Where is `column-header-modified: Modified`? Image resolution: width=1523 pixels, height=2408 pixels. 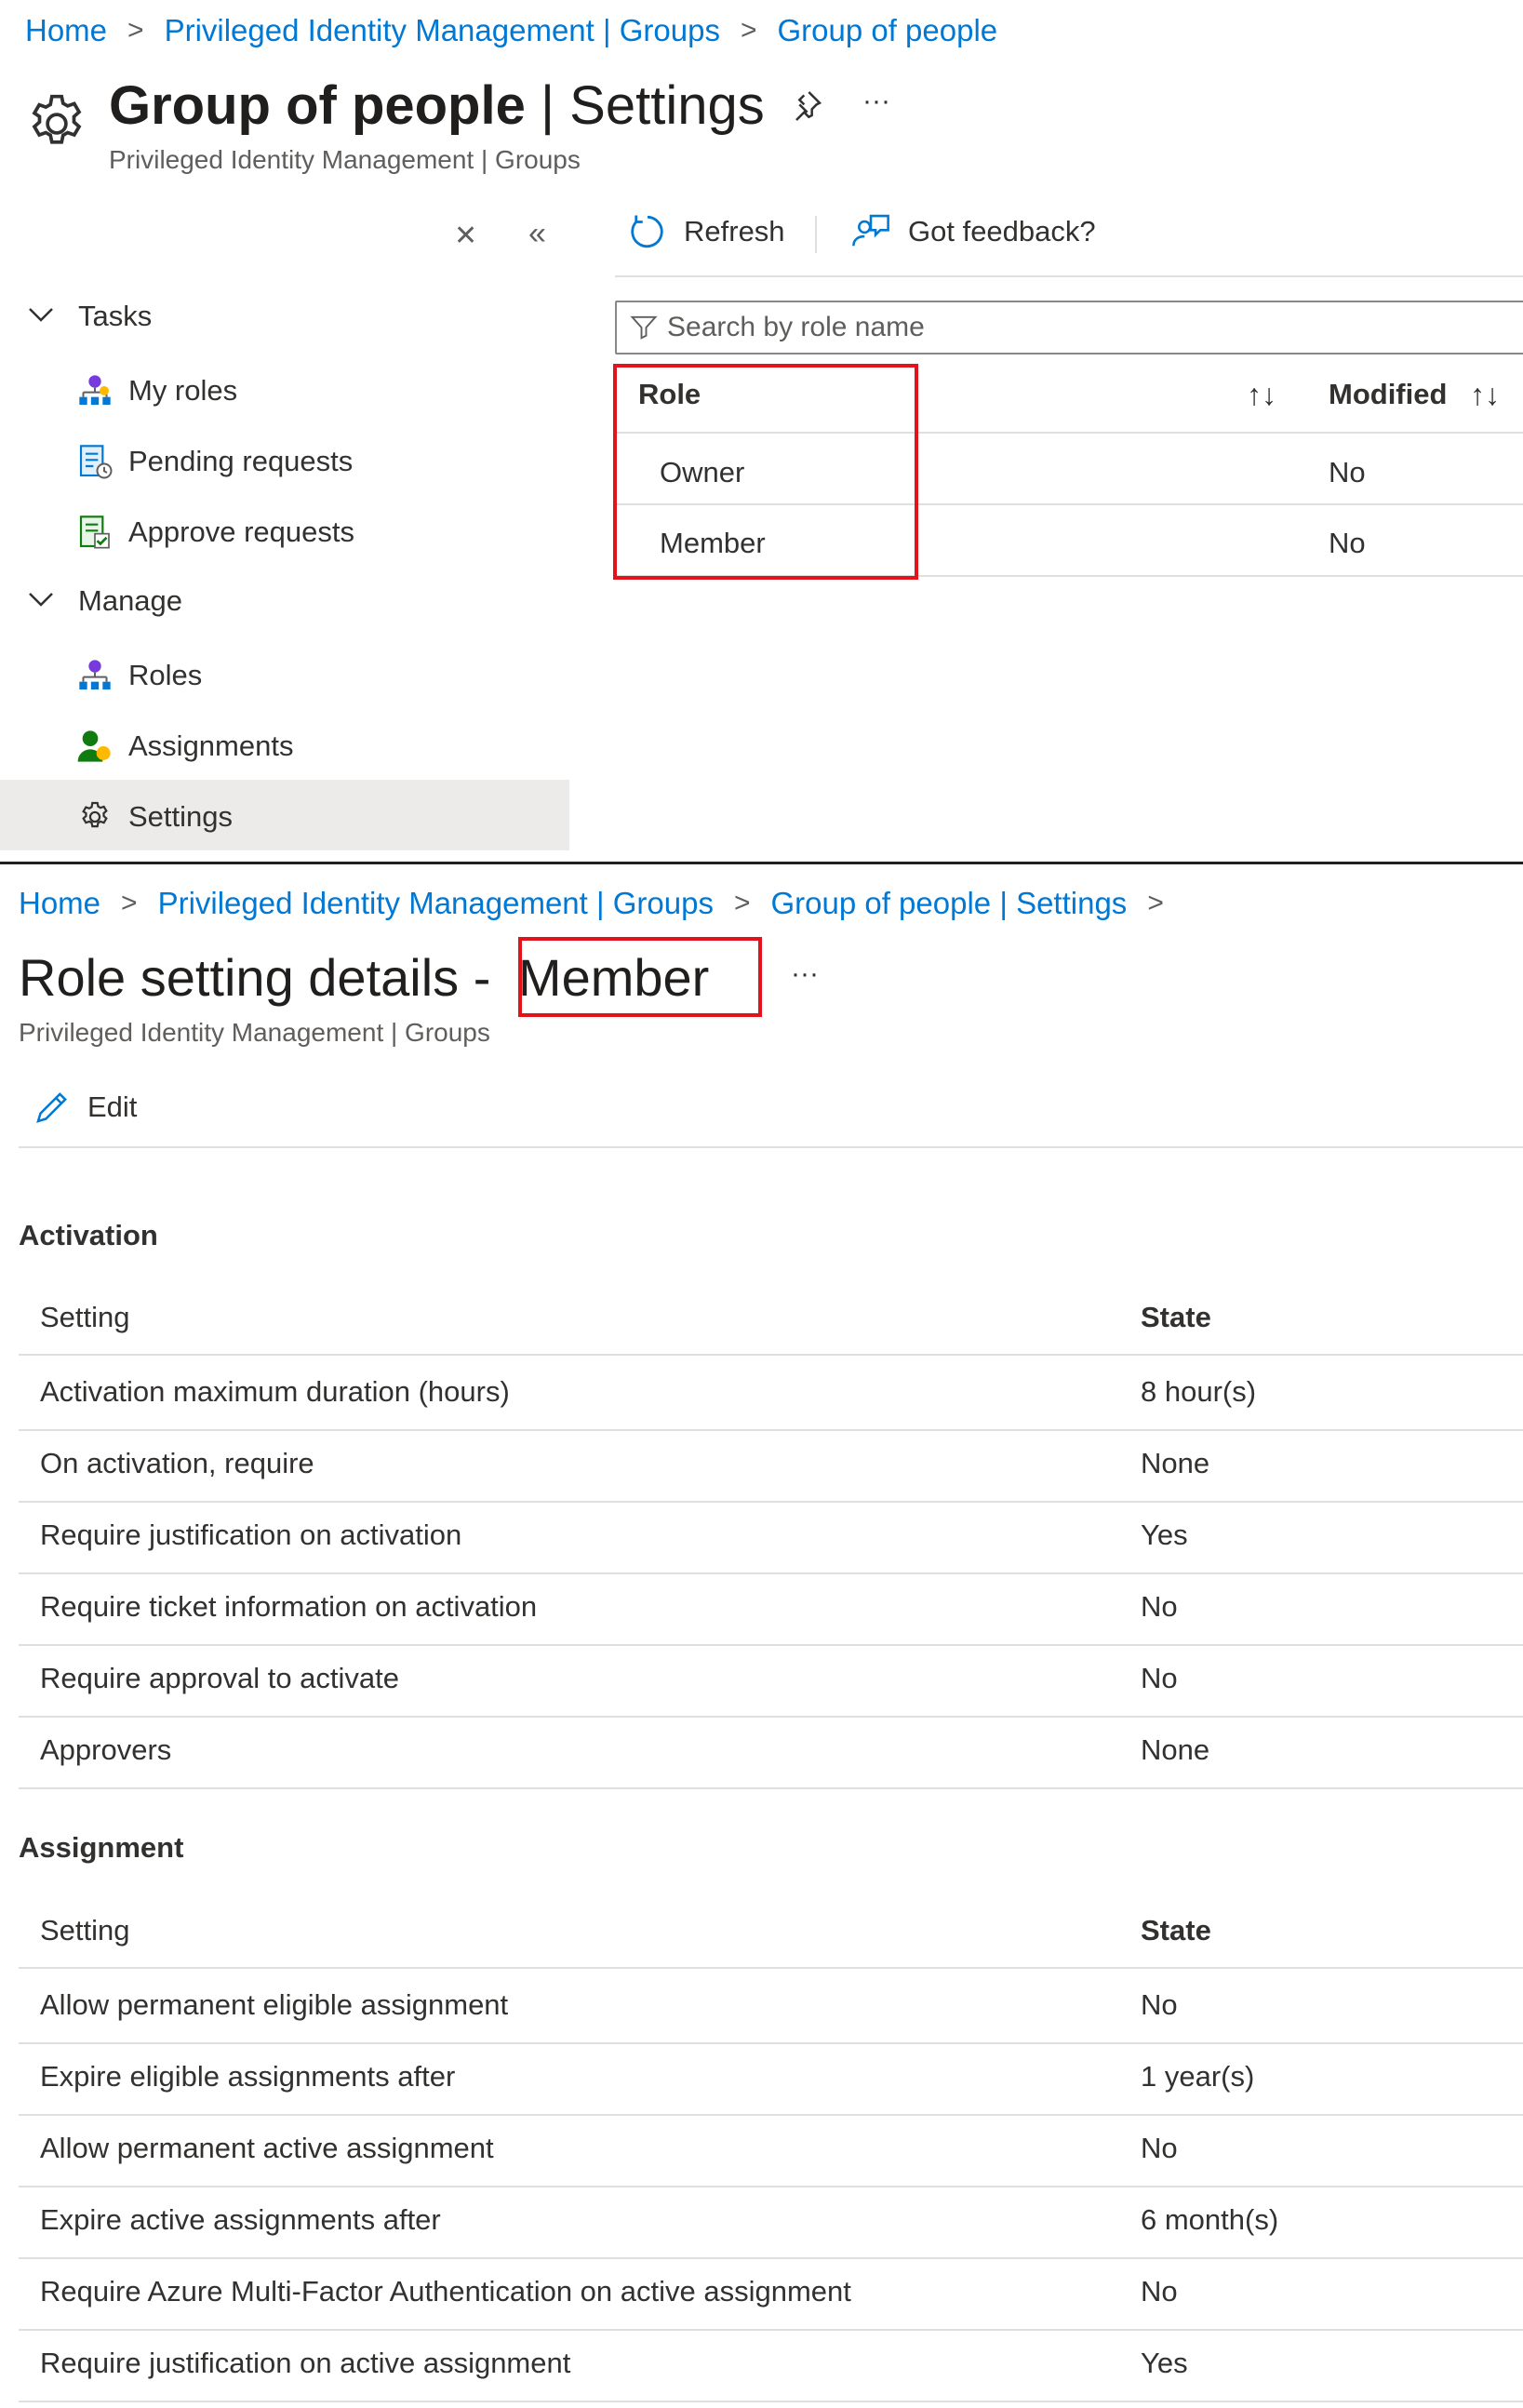
column-header-modified: Modified is located at coordinates (1388, 395).